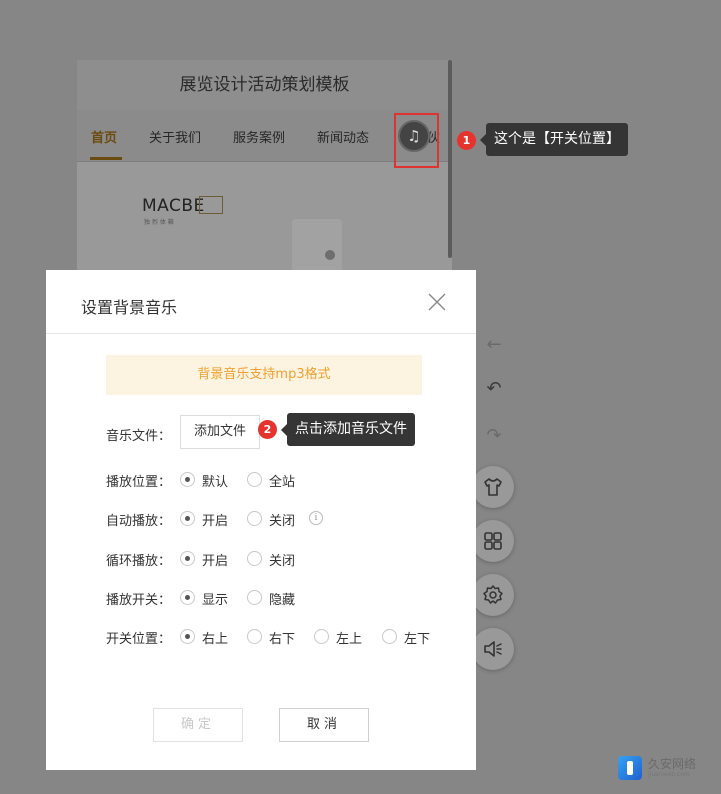 This screenshot has height=794, width=721. What do you see at coordinates (215, 600) in the screenshot?
I see `radio-label: 显示` at bounding box center [215, 600].